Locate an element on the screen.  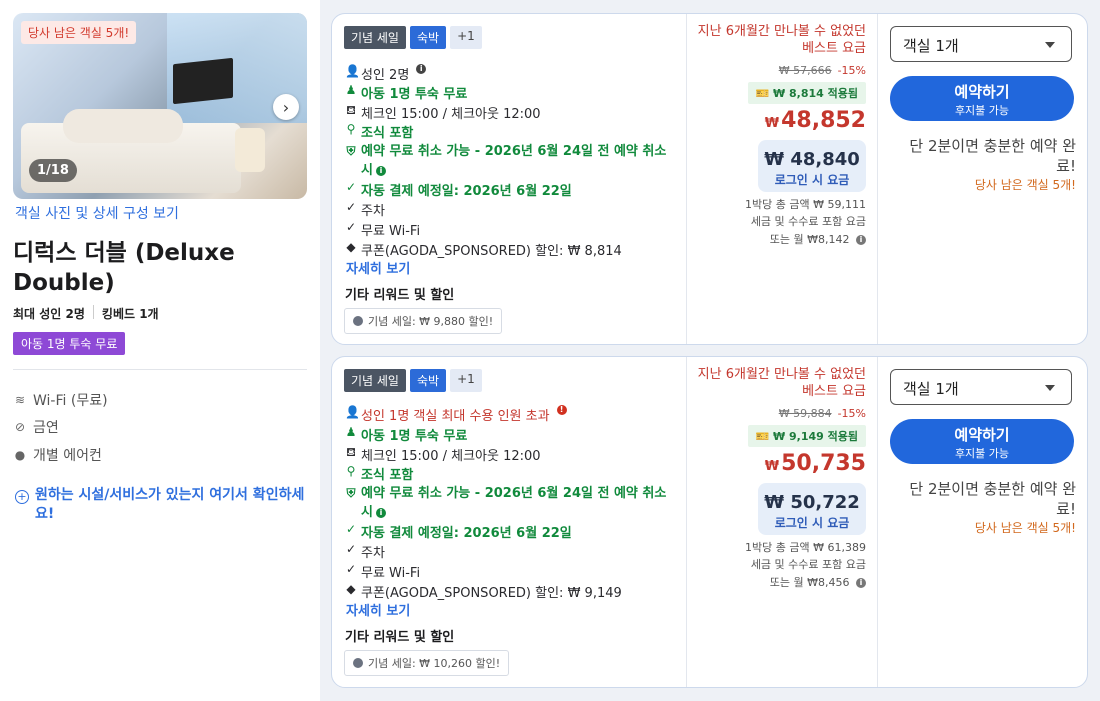
login-price-box: ₩ 50,722 로그인 시 요금 is located at coordinates (812, 509).